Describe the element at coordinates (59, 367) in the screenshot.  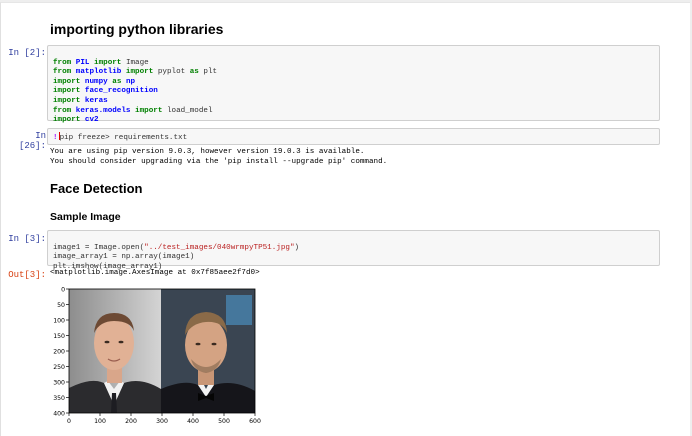
I see `y-tick-label: 250` at that location.